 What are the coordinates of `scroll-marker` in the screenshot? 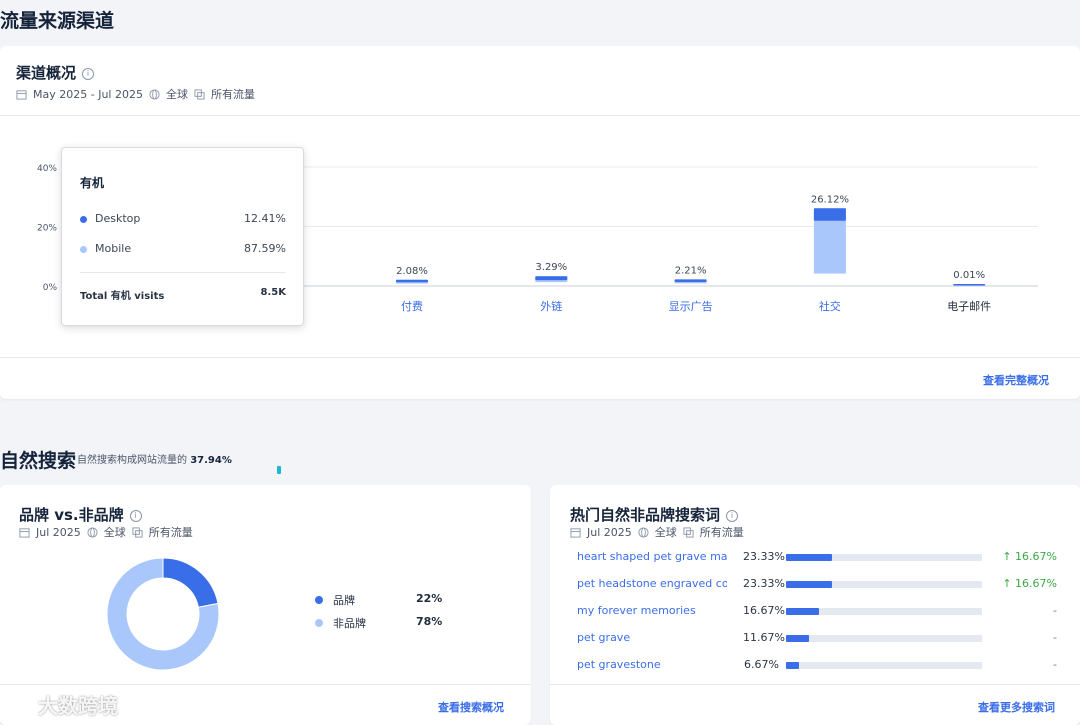 It's located at (279, 470).